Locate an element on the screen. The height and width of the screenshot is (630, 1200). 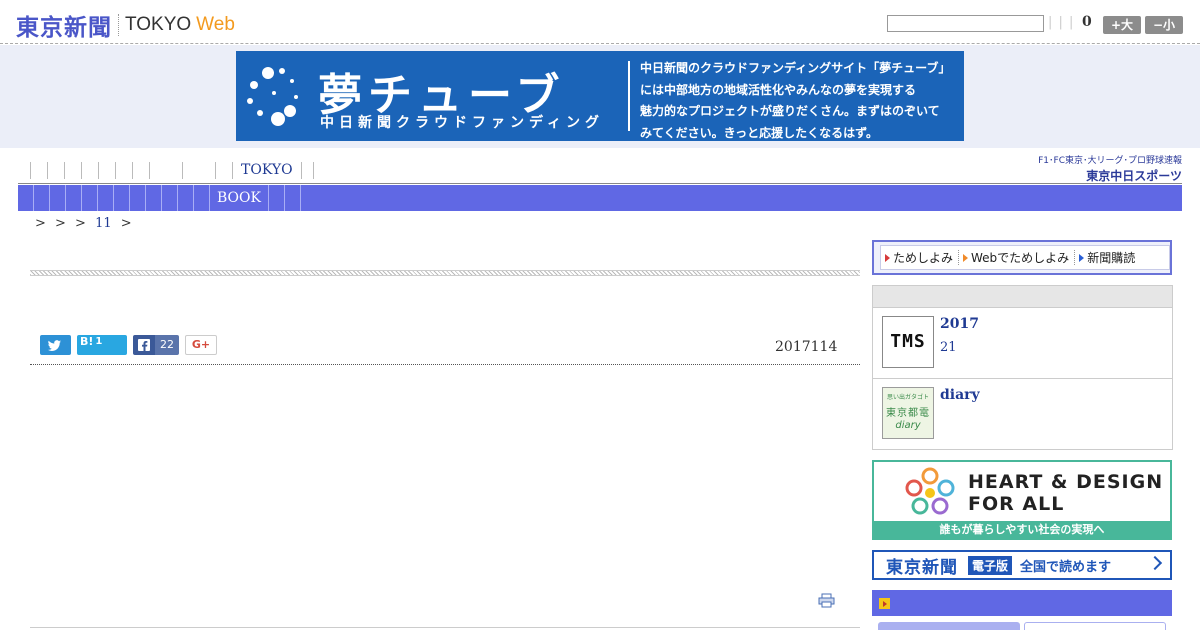
ad-desc-line: 魅力的なプロジェクトが盛りだくさん。まずはのぞいて is located at coordinates (790, 111).